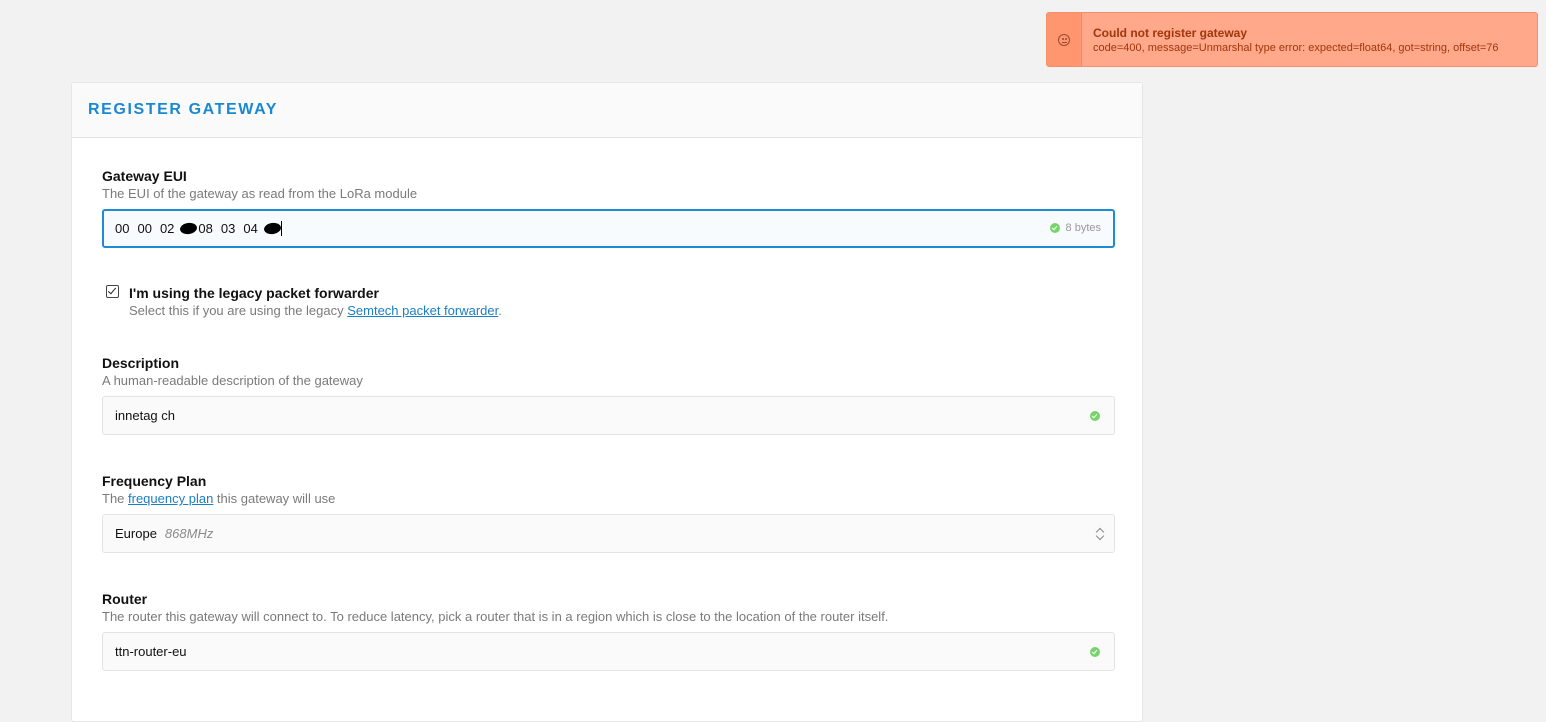 Image resolution: width=1546 pixels, height=722 pixels. I want to click on eui-bytes: 00 00 02 08 03 04, so click(198, 228).